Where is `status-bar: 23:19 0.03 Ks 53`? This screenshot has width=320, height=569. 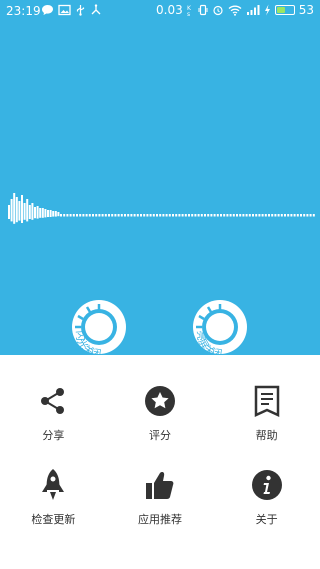 status-bar: 23:19 0.03 Ks 53 is located at coordinates (160, 11).